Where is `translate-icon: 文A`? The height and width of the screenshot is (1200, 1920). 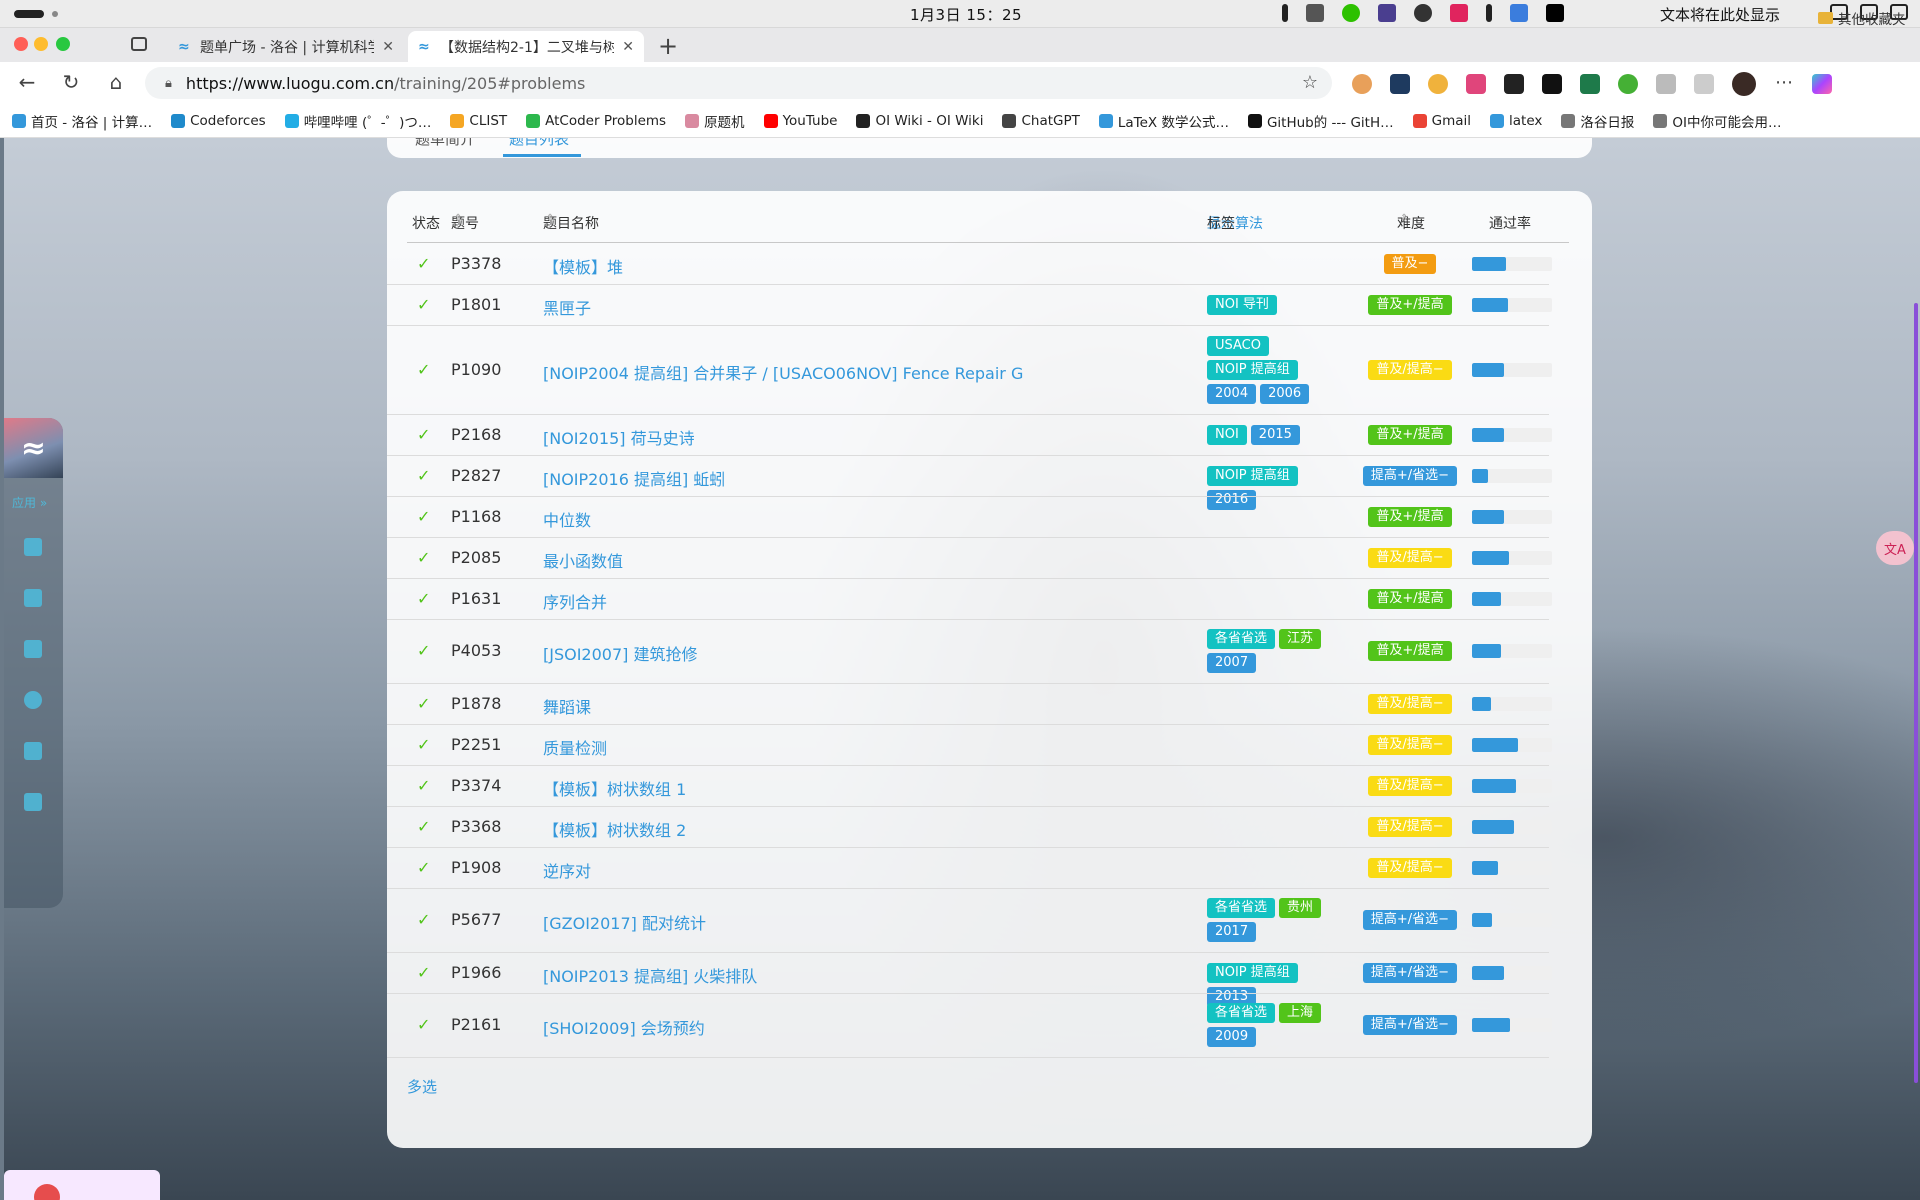 translate-icon: 文A is located at coordinates (1895, 548).